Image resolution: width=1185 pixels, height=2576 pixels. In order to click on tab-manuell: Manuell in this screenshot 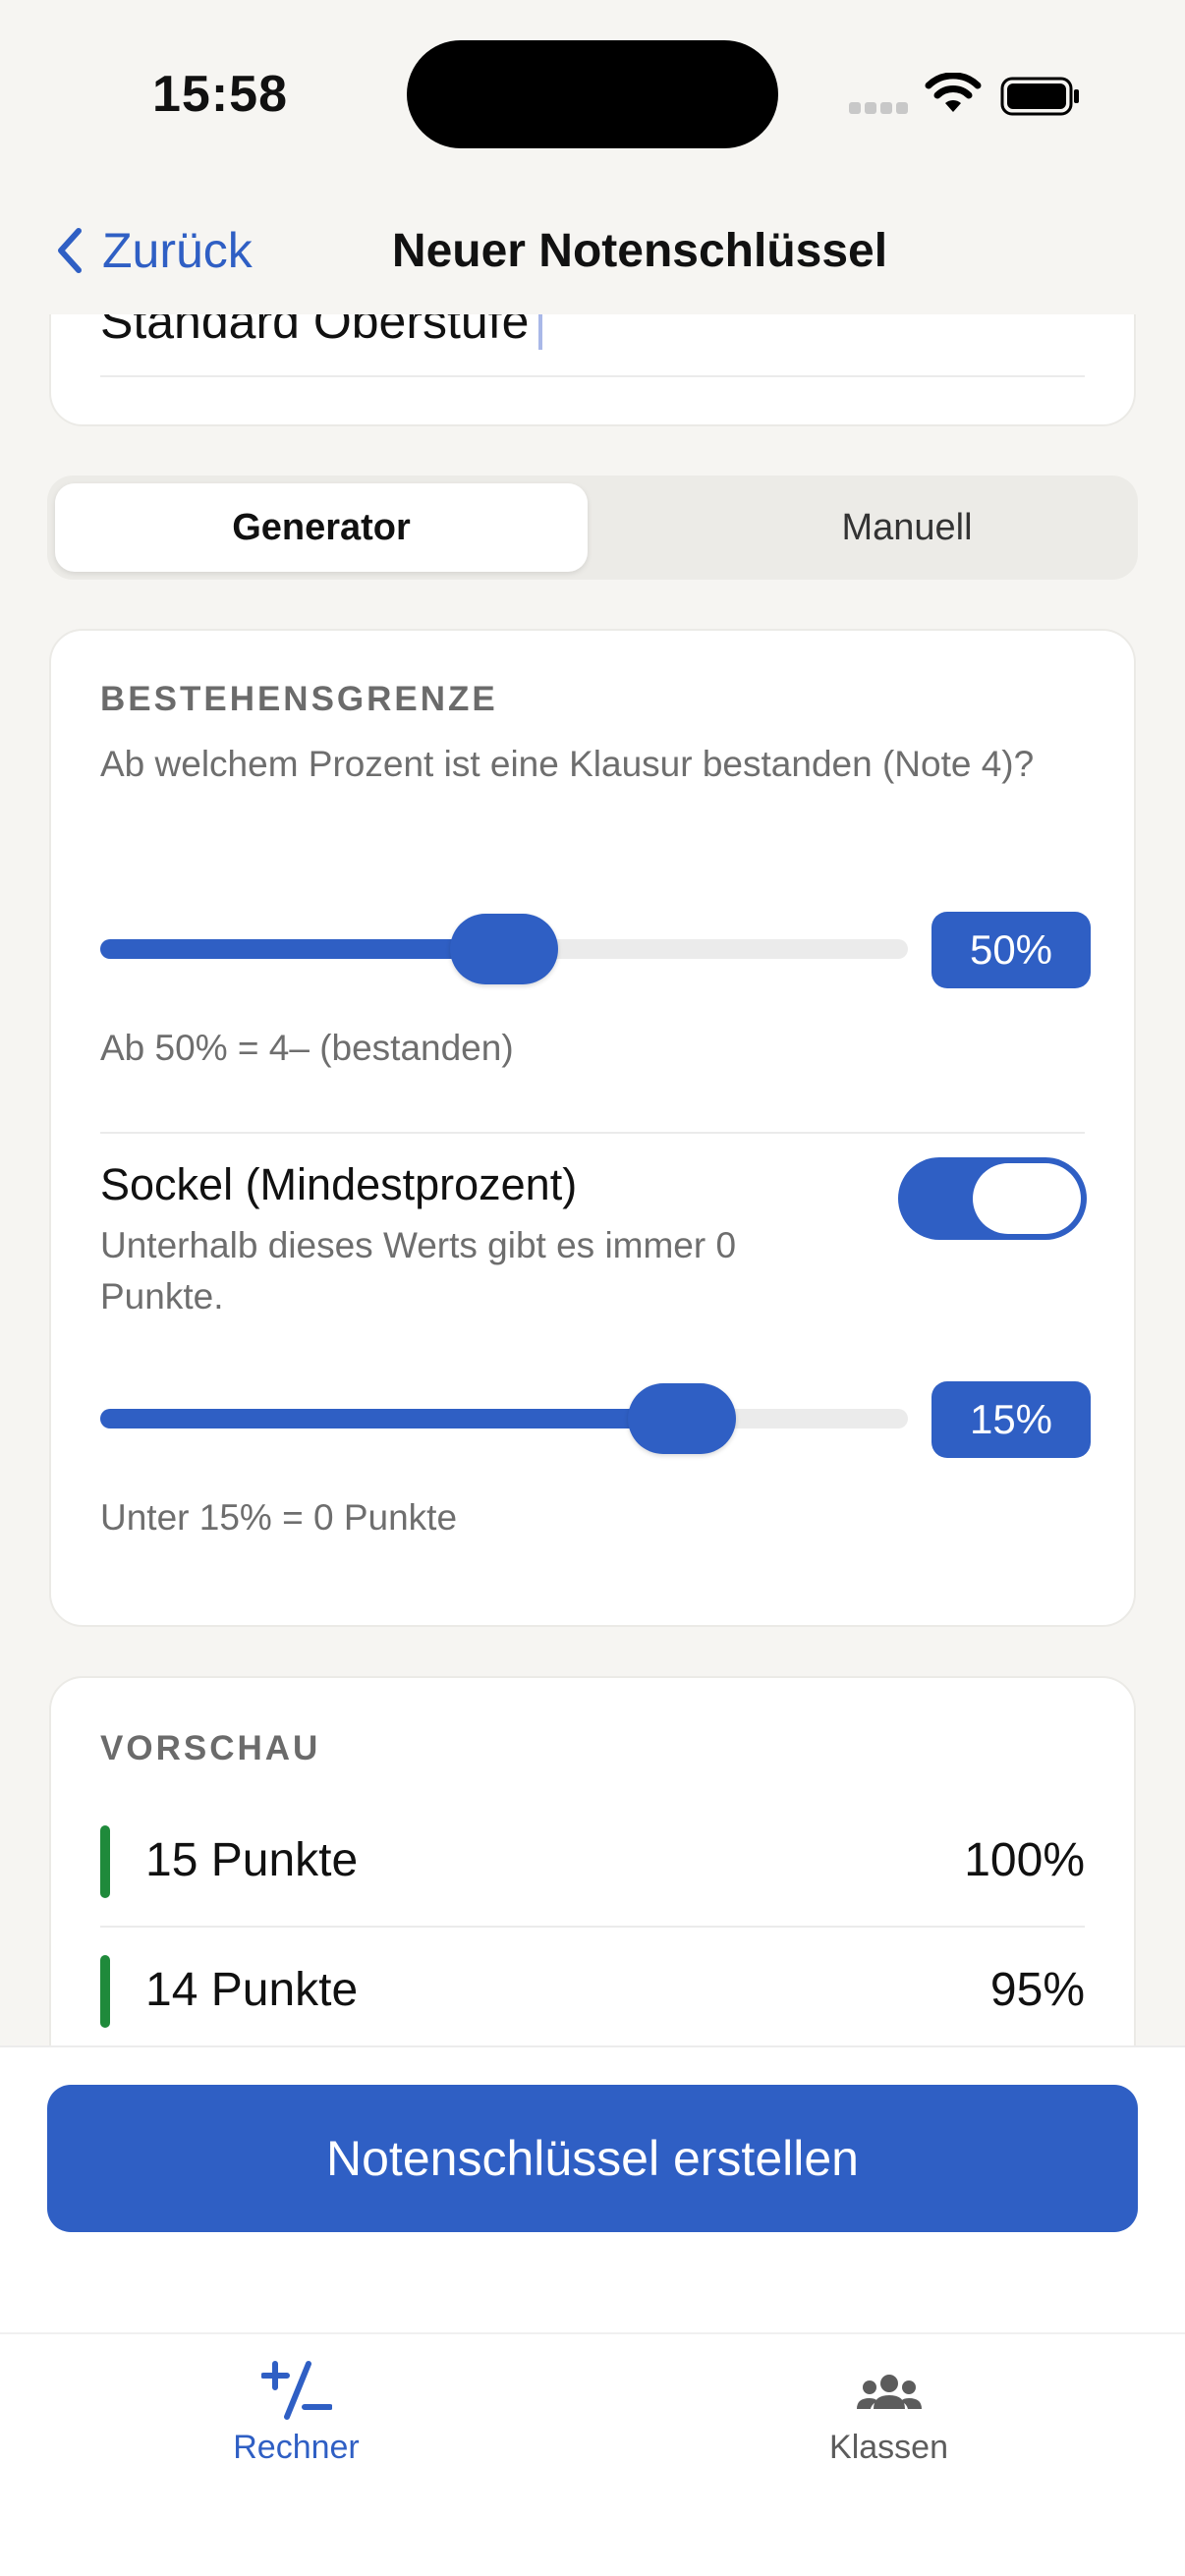, I will do `click(907, 527)`.